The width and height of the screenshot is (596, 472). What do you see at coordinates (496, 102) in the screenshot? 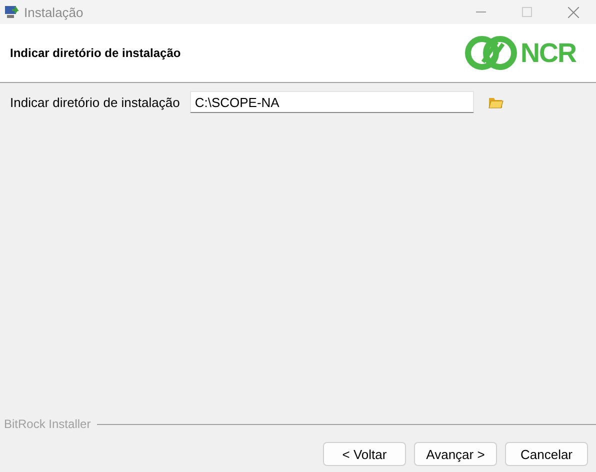
I see `folder-icon` at bounding box center [496, 102].